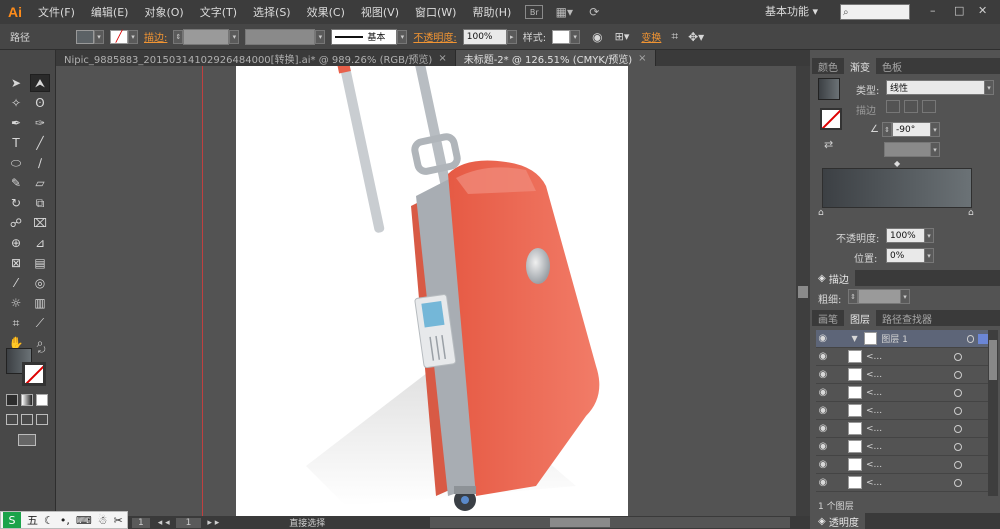 The width and height of the screenshot is (1000, 529). I want to click on fill-swatch: ▾, so click(90, 36).